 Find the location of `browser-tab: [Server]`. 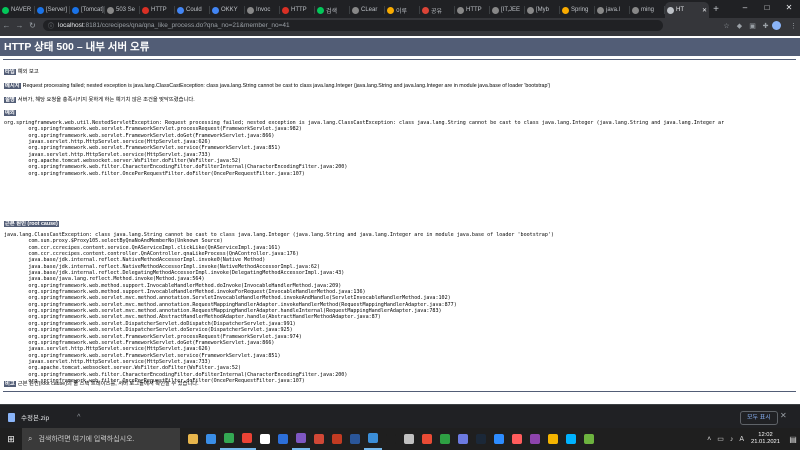

browser-tab: [Server] is located at coordinates (52, 10).